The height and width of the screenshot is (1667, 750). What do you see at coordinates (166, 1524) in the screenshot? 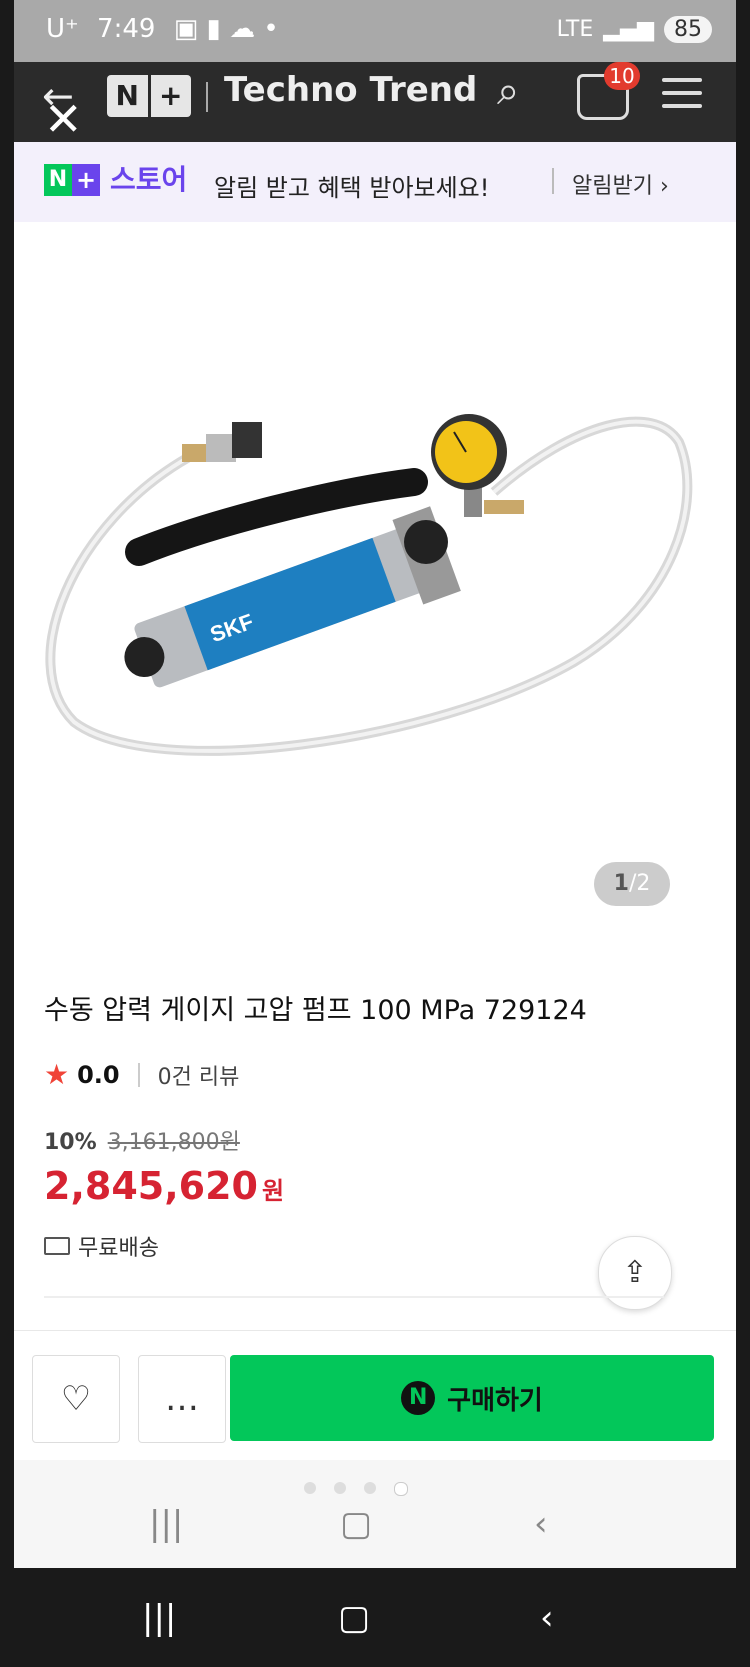
I see `recent-apps-icon: |||` at bounding box center [166, 1524].